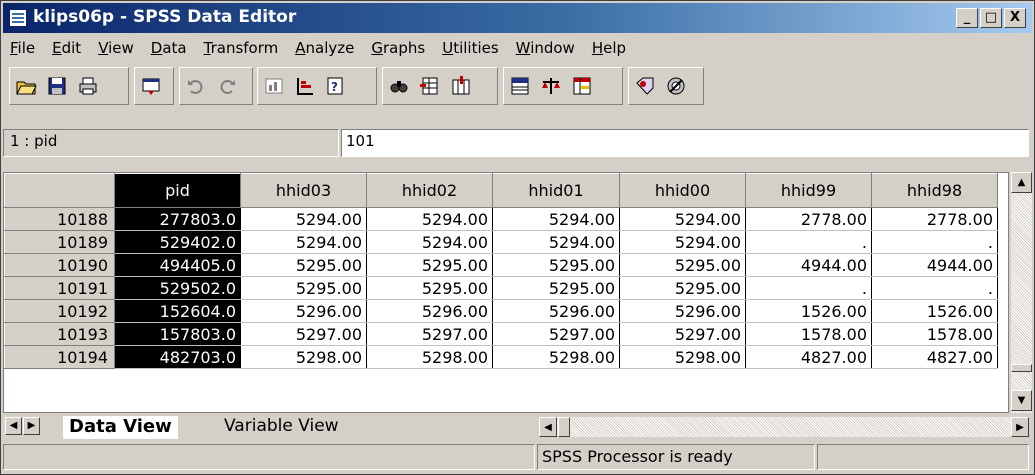 The width and height of the screenshot is (1035, 475). I want to click on row-header: 10191, so click(59, 288).